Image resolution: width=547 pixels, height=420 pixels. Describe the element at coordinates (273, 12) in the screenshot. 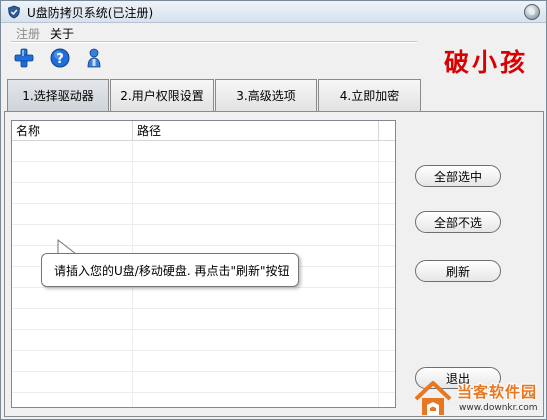

I see `title-bar: U盘防拷贝系统(已注册)` at that location.